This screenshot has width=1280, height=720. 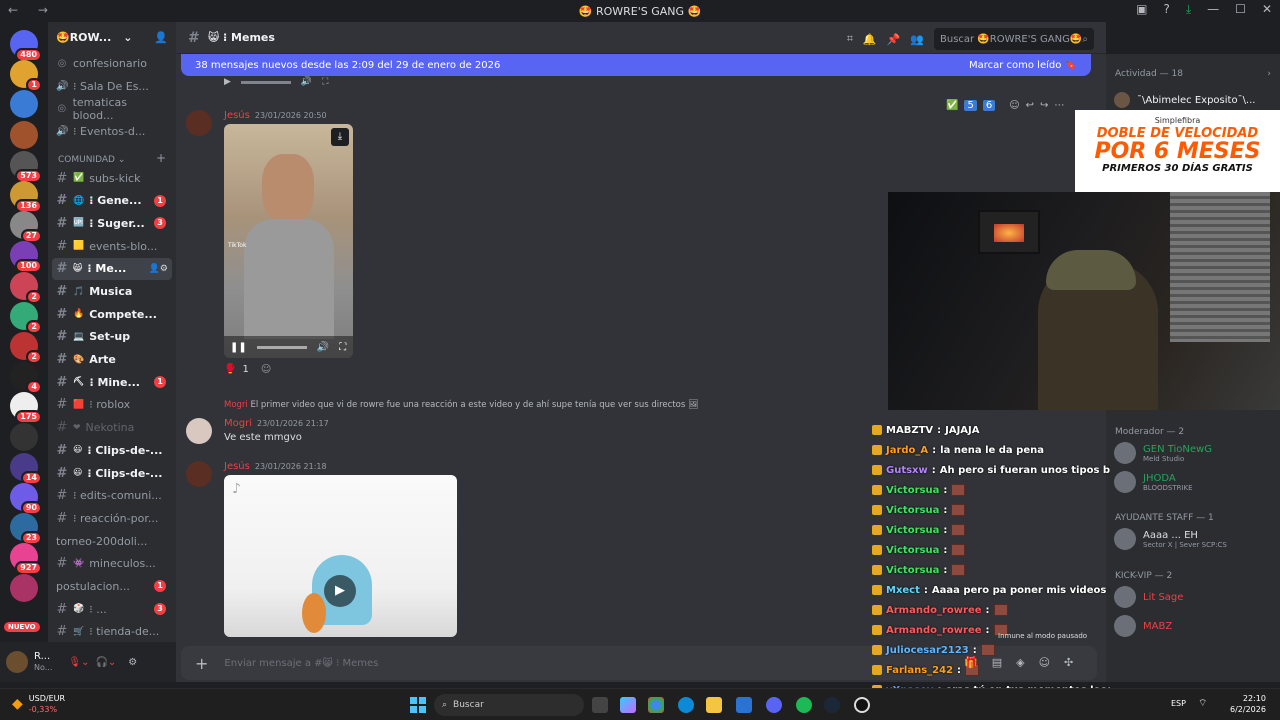 I want to click on channel-item: # ✅ subs-kick, so click(x=112, y=178).